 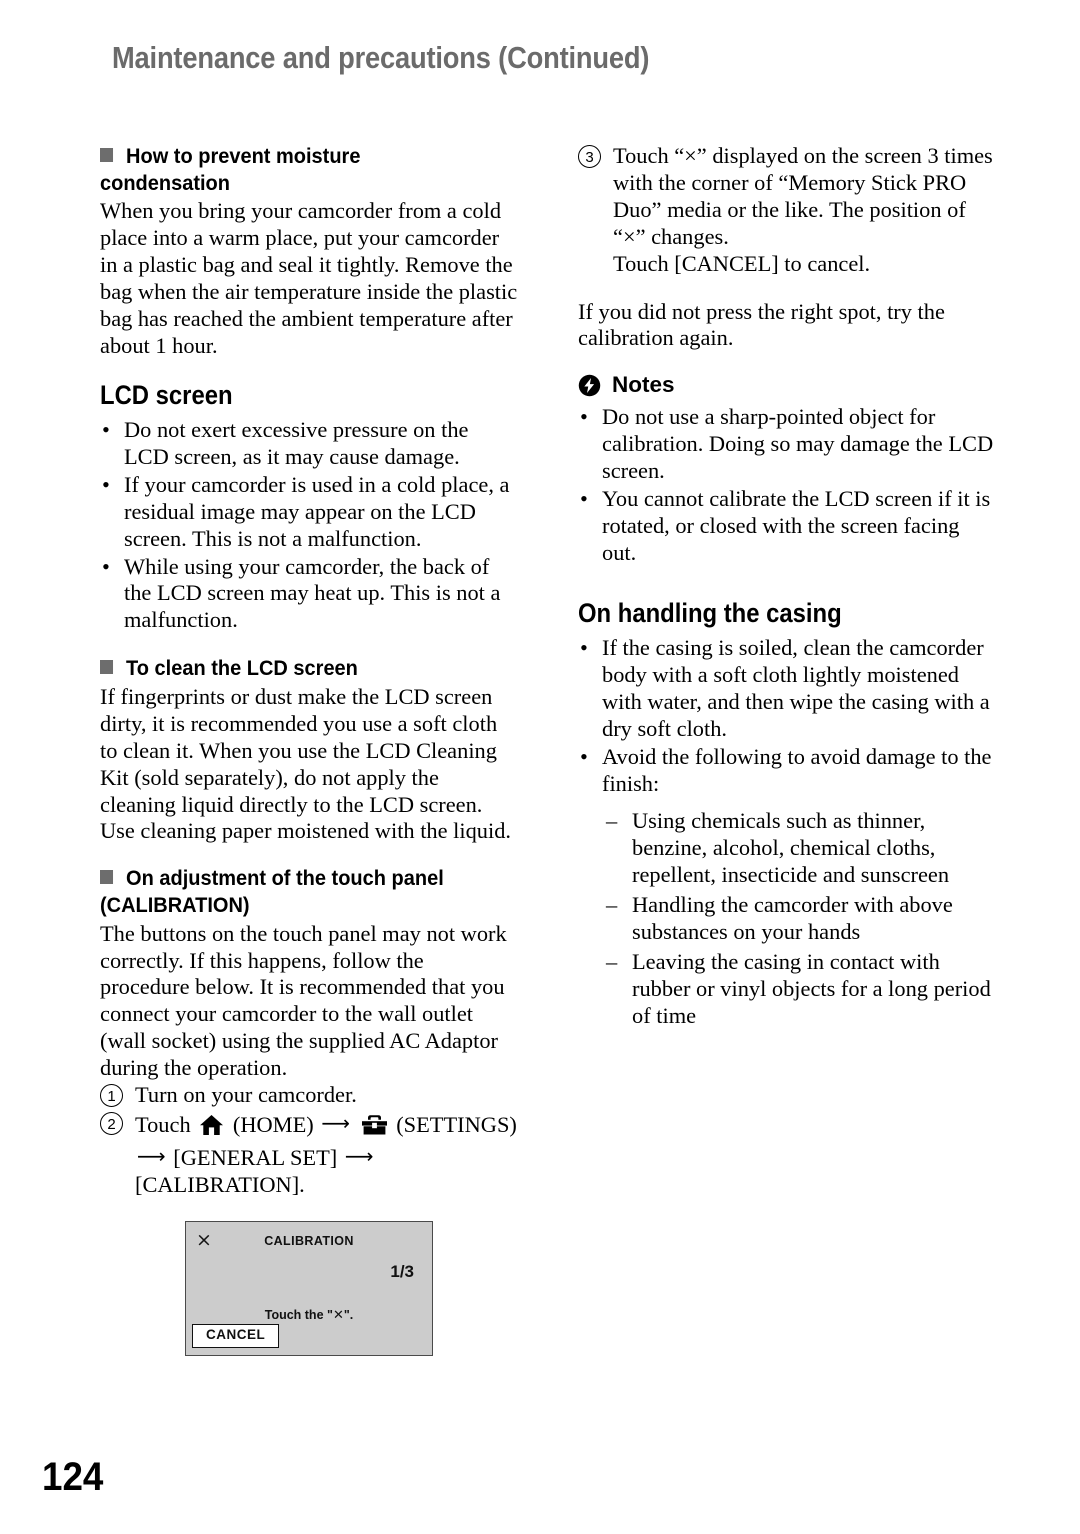 What do you see at coordinates (220, 1184) in the screenshot?
I see `calibration-menu-label: [CALIBRATION].` at bounding box center [220, 1184].